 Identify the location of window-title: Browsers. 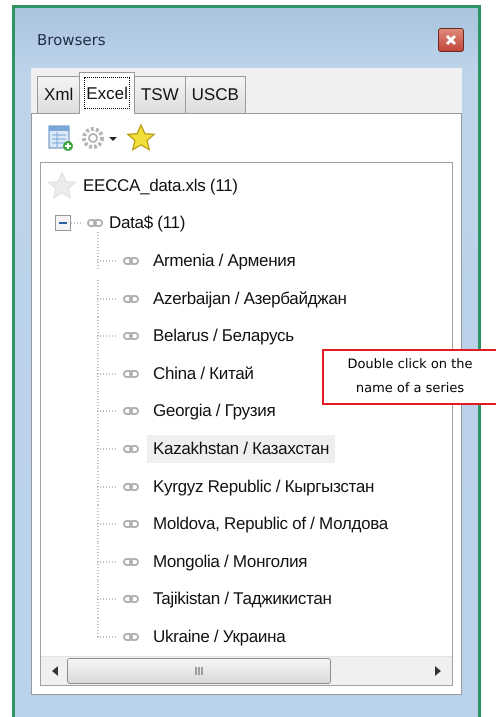
(71, 40).